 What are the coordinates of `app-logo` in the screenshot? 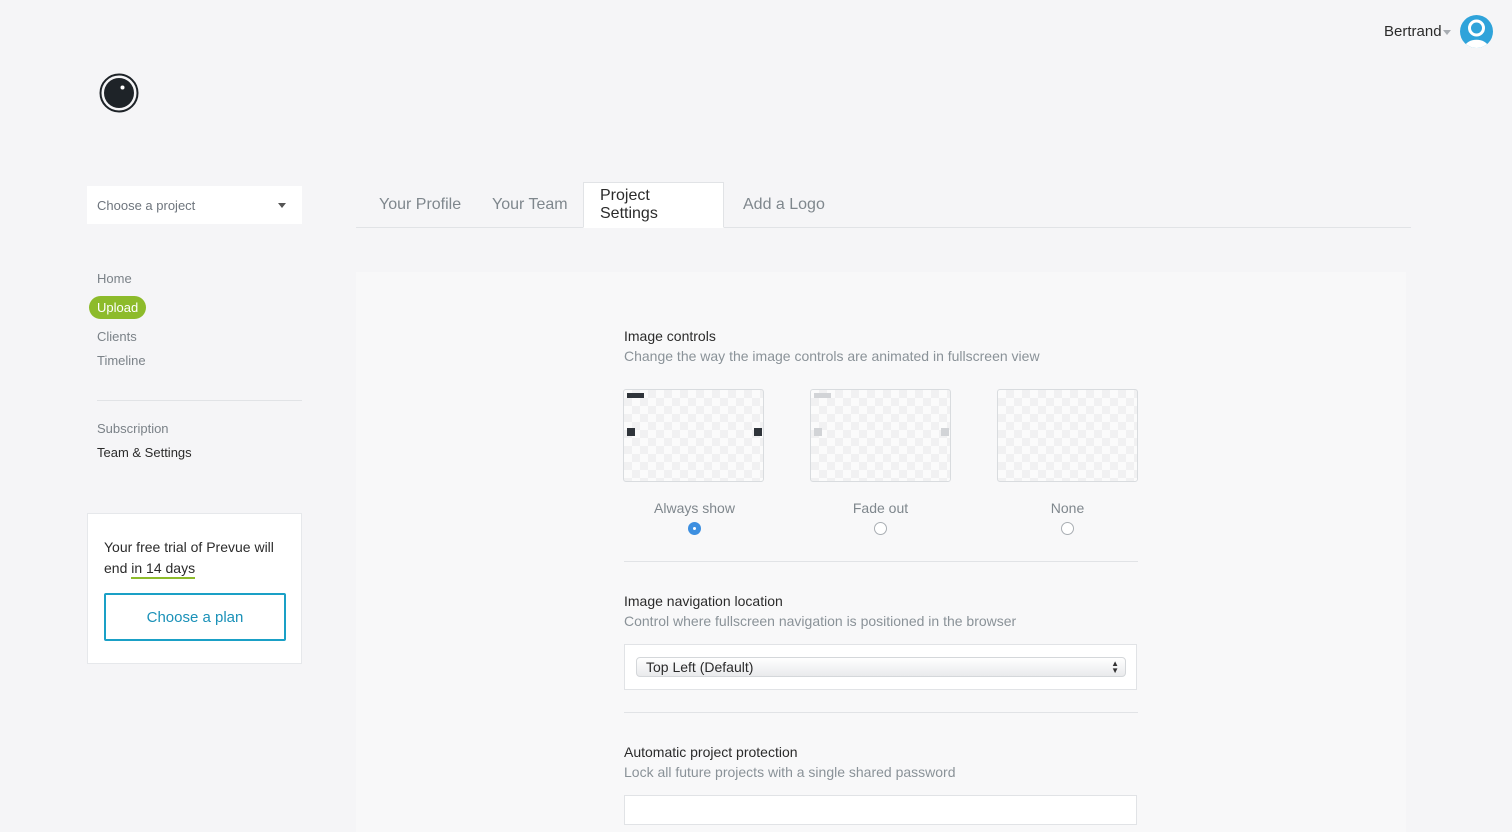 It's located at (119, 93).